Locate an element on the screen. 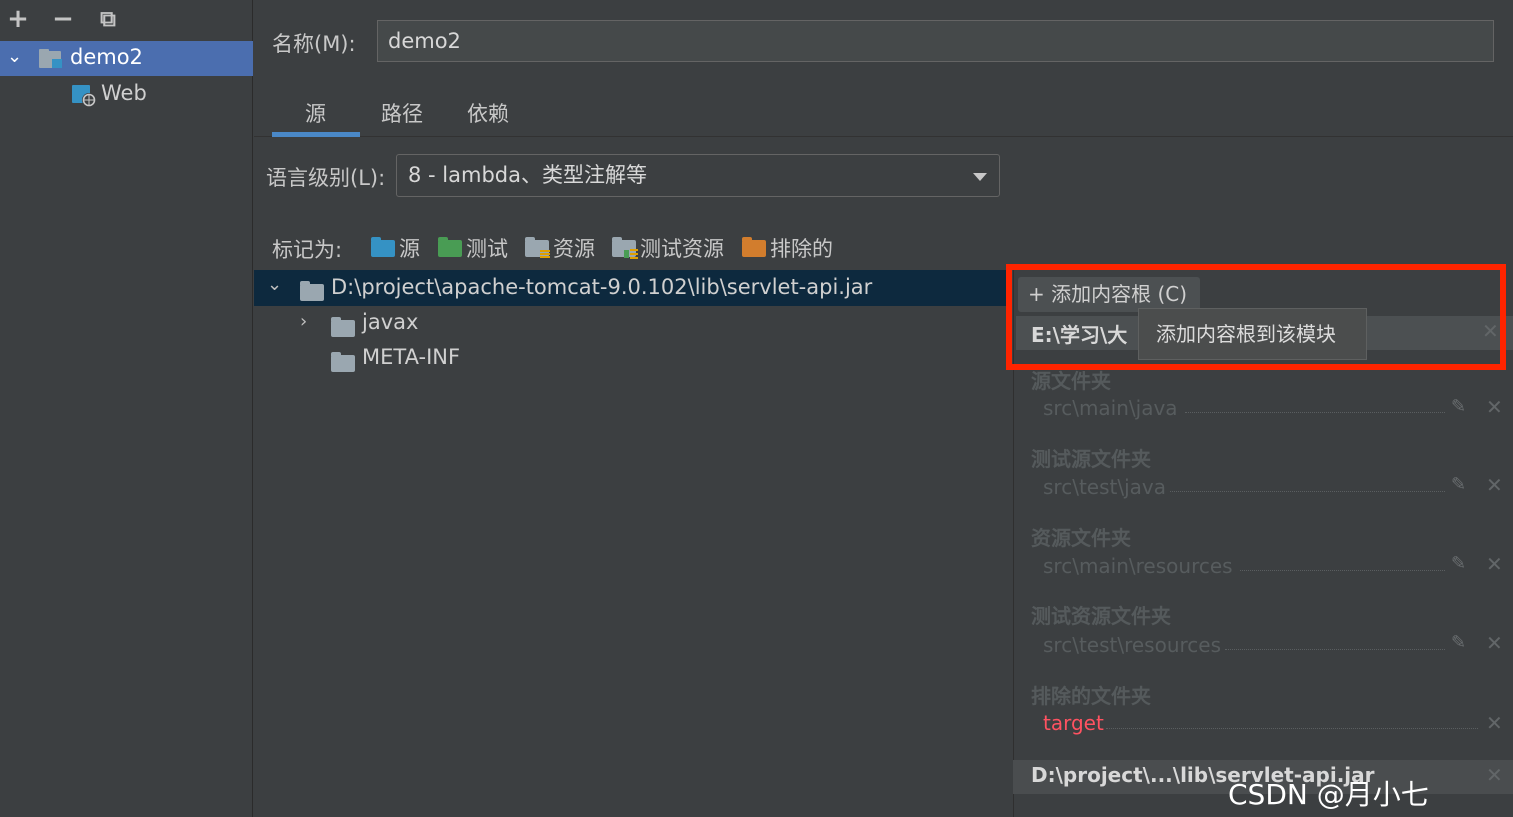  mark-sources-button: 源 is located at coordinates (395, 248).